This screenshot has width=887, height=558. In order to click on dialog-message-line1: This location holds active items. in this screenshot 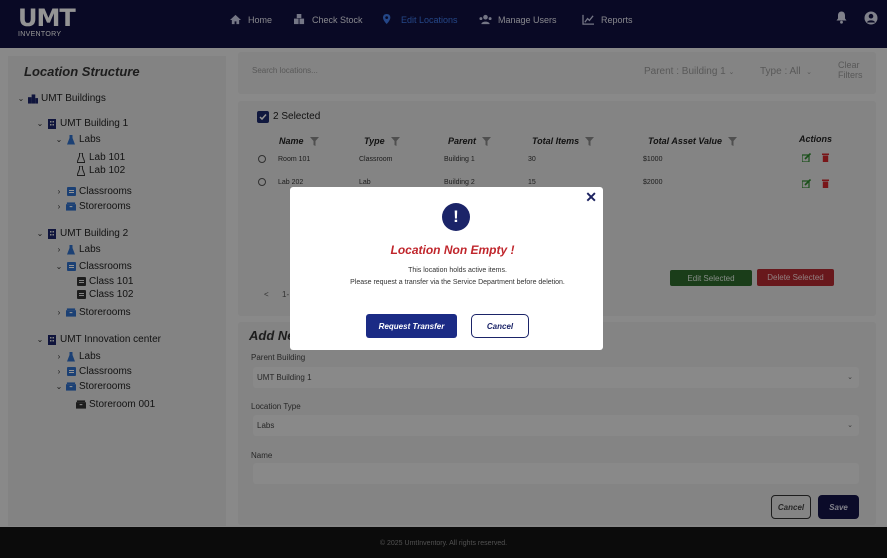, I will do `click(457, 270)`.